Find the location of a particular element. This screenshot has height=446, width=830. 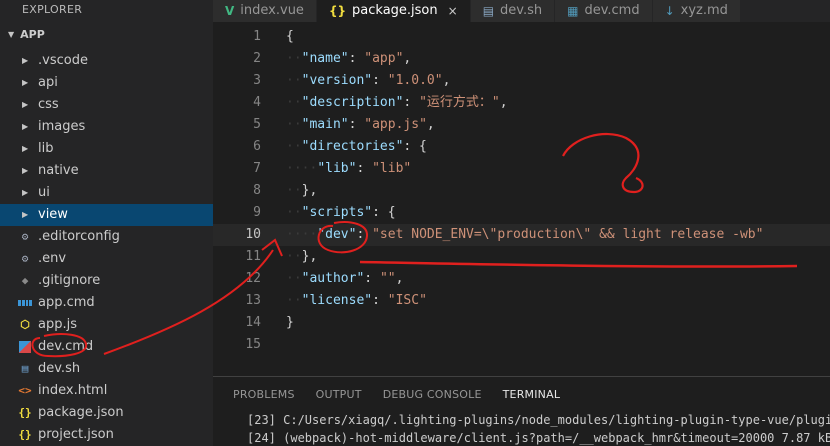

line-number: 12 is located at coordinates (253, 278).